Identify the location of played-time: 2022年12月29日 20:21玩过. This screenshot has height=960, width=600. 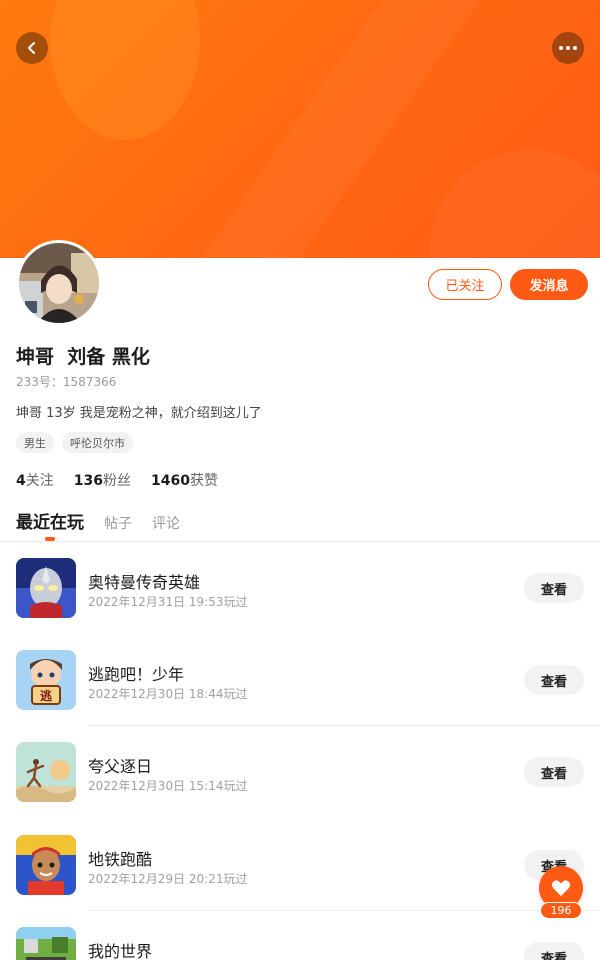
(168, 879).